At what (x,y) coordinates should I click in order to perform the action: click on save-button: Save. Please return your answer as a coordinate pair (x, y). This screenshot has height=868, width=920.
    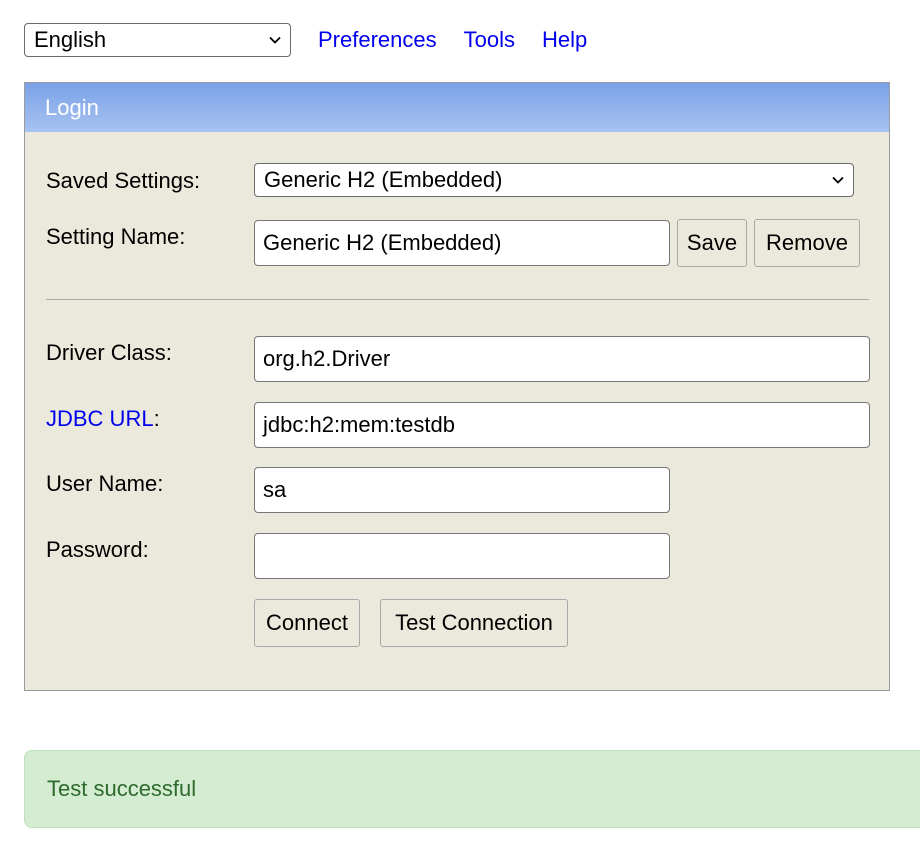
    Looking at the image, I should click on (712, 243).